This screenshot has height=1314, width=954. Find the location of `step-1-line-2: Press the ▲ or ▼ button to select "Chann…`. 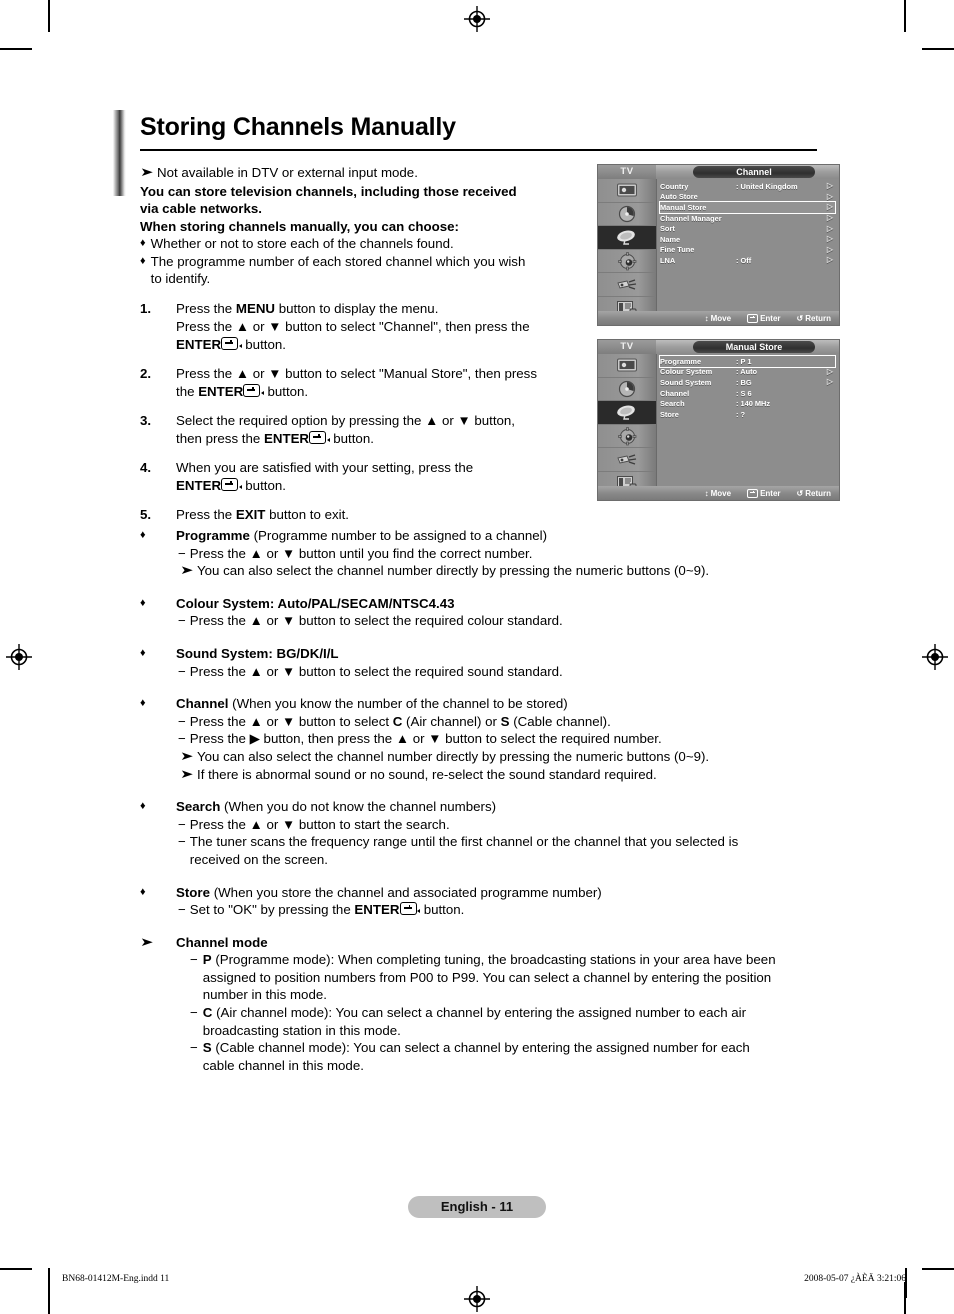

step-1-line-2: Press the ▲ or ▼ button to select "Chann… is located at coordinates (353, 326).